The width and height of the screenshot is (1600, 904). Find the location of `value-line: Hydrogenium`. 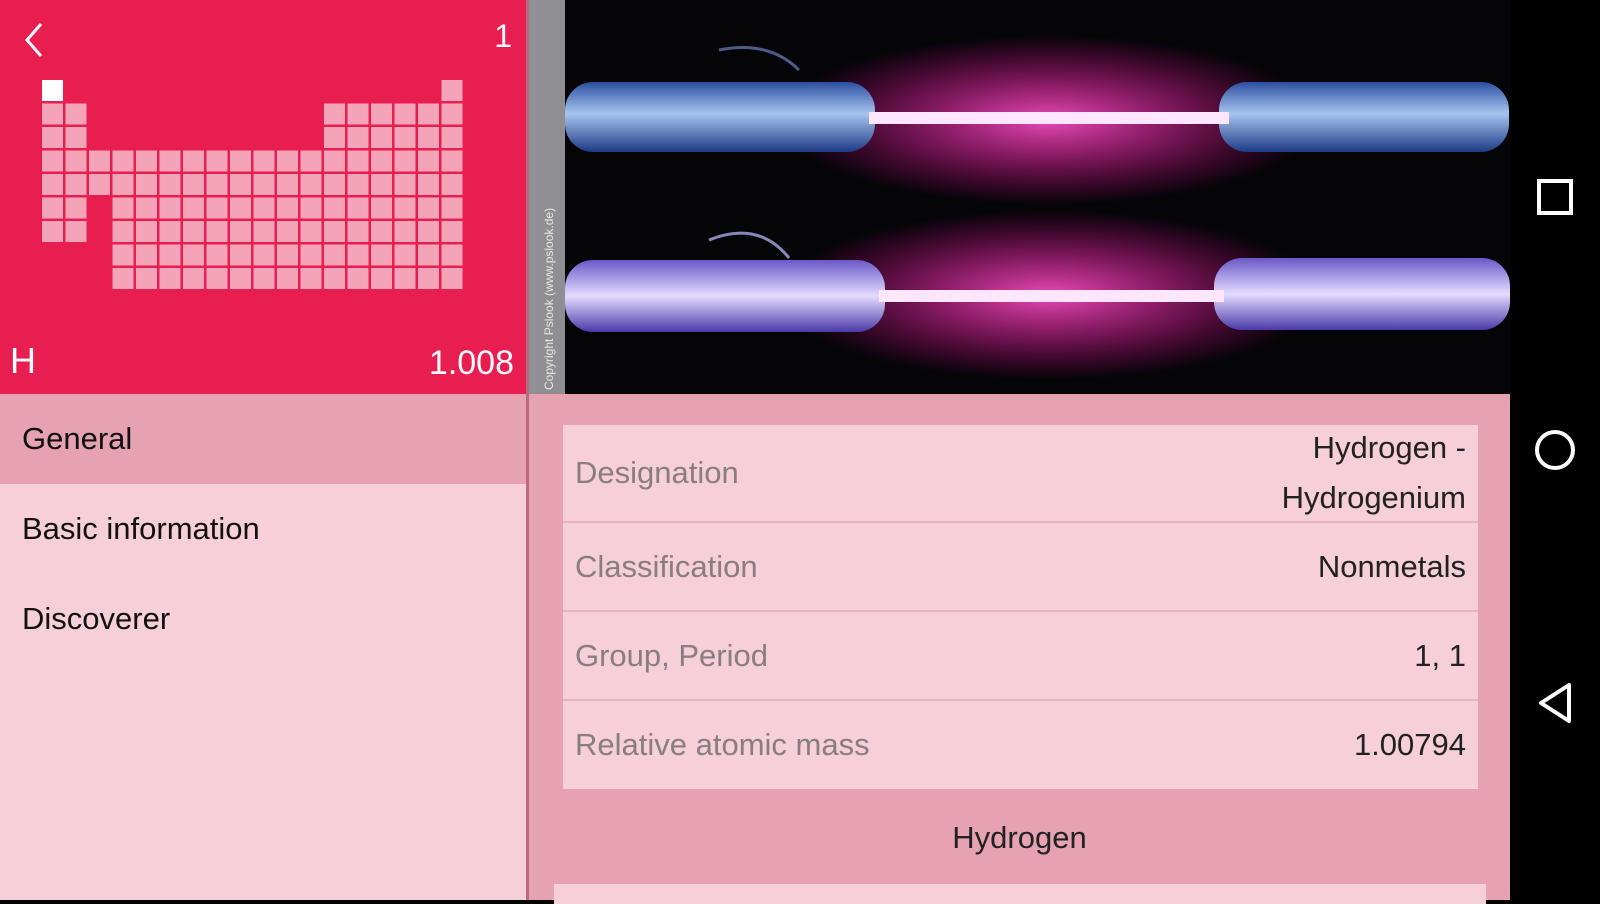

value-line: Hydrogenium is located at coordinates (1373, 497).